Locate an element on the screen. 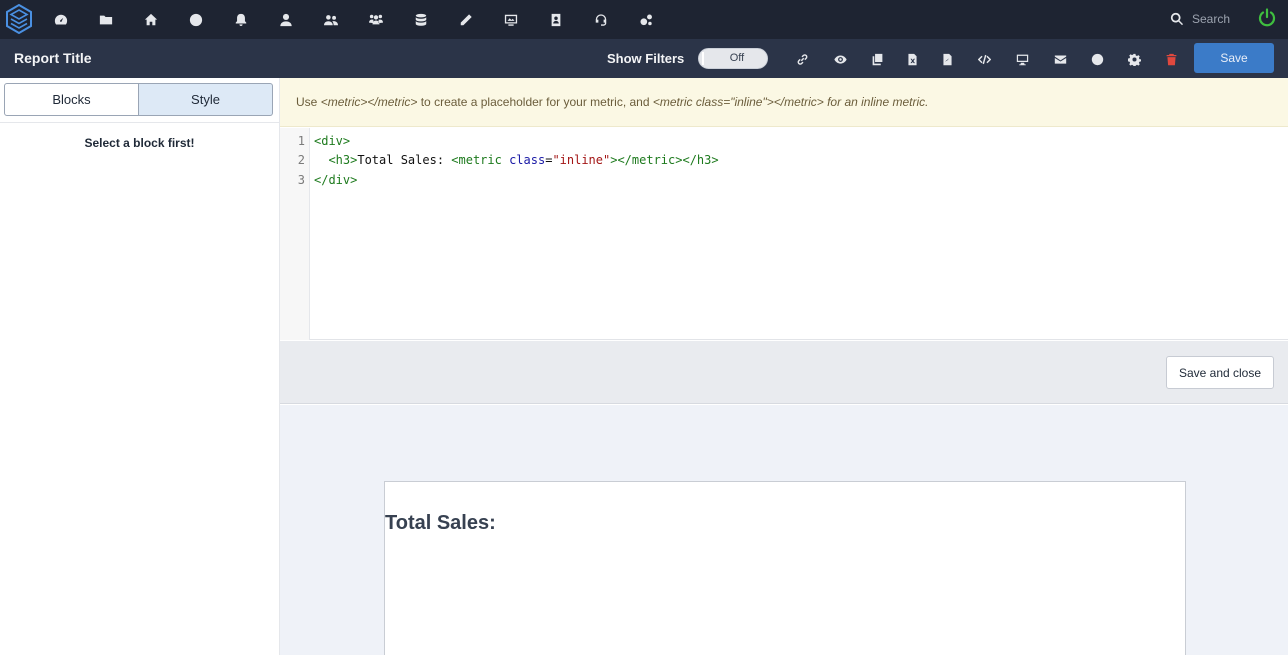 This screenshot has height=655, width=1288. code-line: </div> is located at coordinates (335, 180).